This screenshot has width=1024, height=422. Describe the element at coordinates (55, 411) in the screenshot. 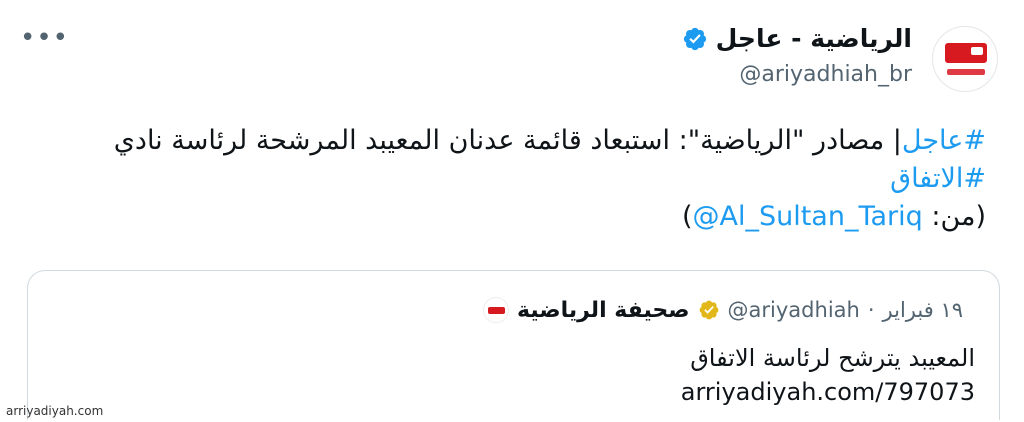

I see `watermark: arriyadiyah.com` at that location.